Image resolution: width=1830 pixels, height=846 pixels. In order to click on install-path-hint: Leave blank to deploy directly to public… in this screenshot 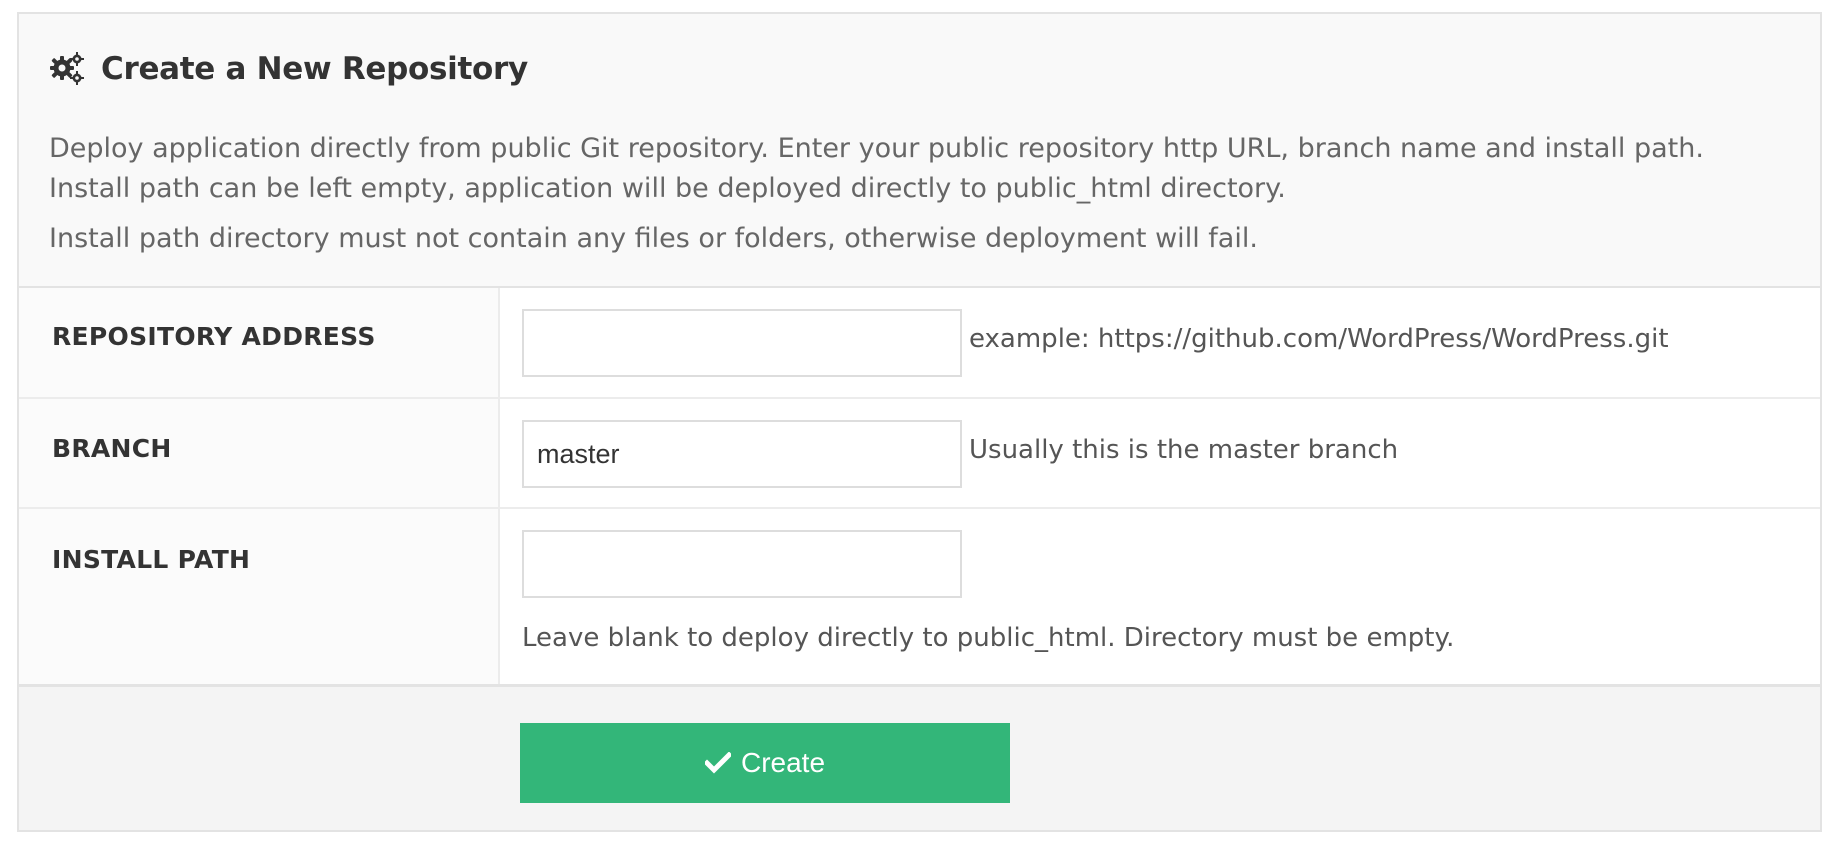, I will do `click(988, 638)`.